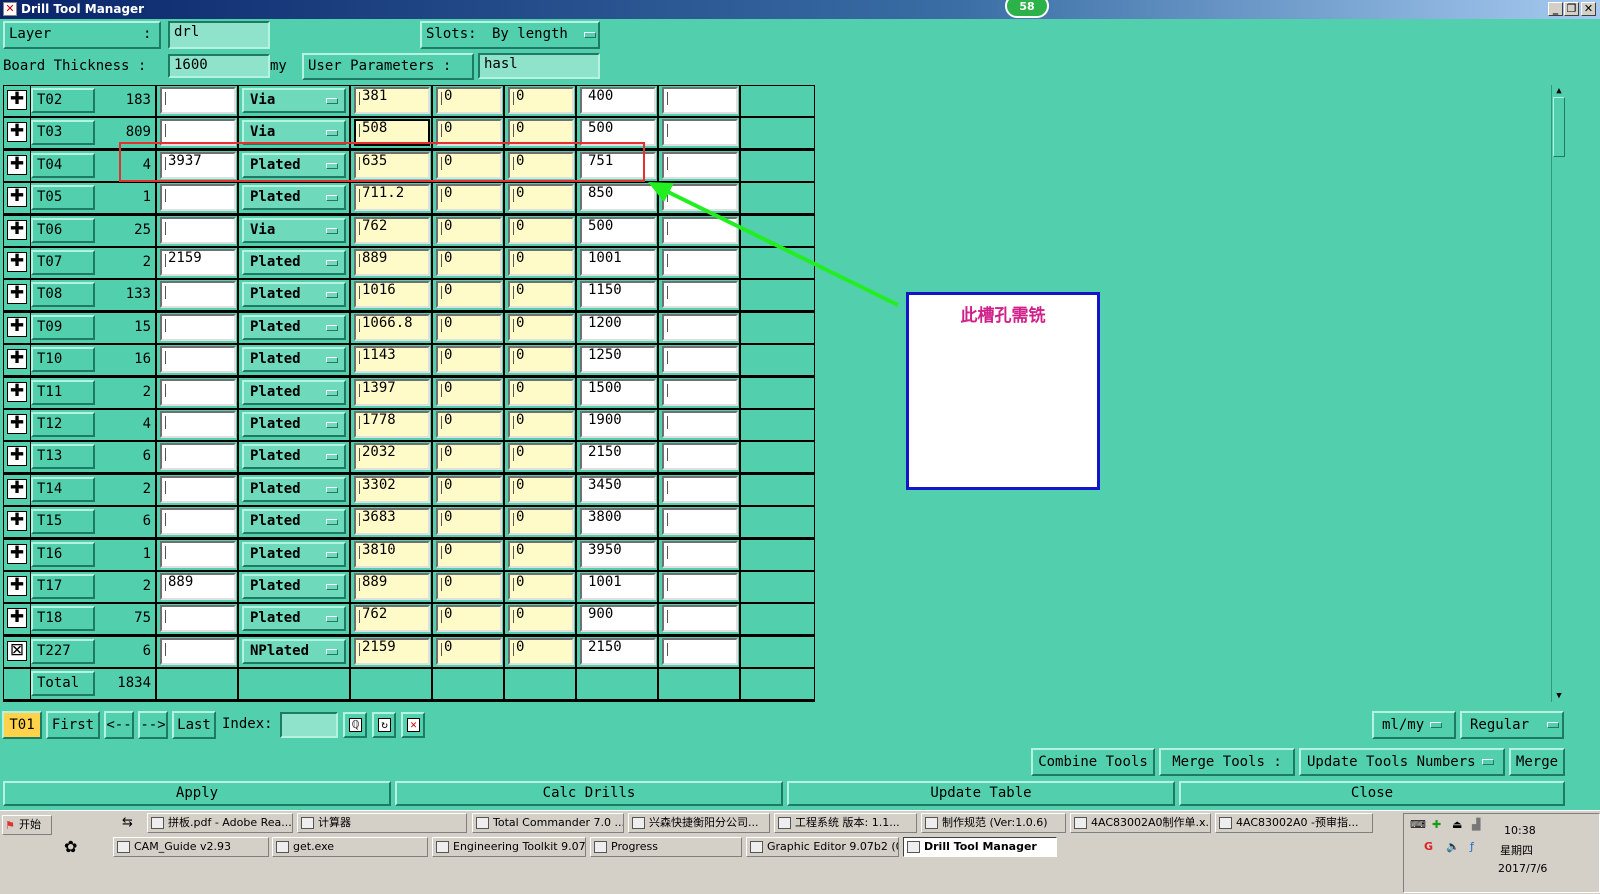 The height and width of the screenshot is (894, 1600). What do you see at coordinates (1428, 846) in the screenshot?
I see `app-tray-icon: G` at bounding box center [1428, 846].